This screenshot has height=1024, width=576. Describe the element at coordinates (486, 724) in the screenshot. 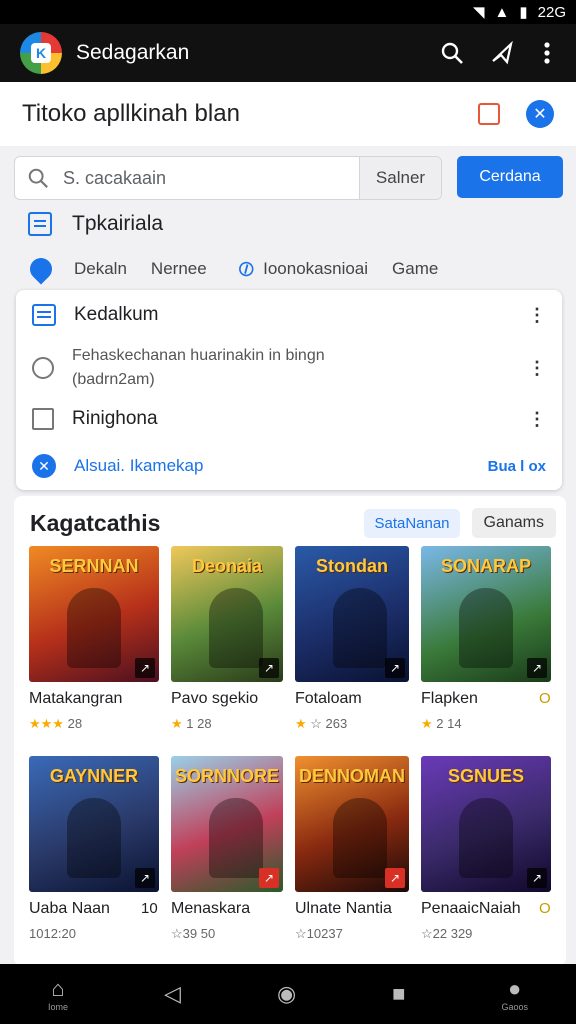

I see `game-rating: ★ 2 14` at that location.